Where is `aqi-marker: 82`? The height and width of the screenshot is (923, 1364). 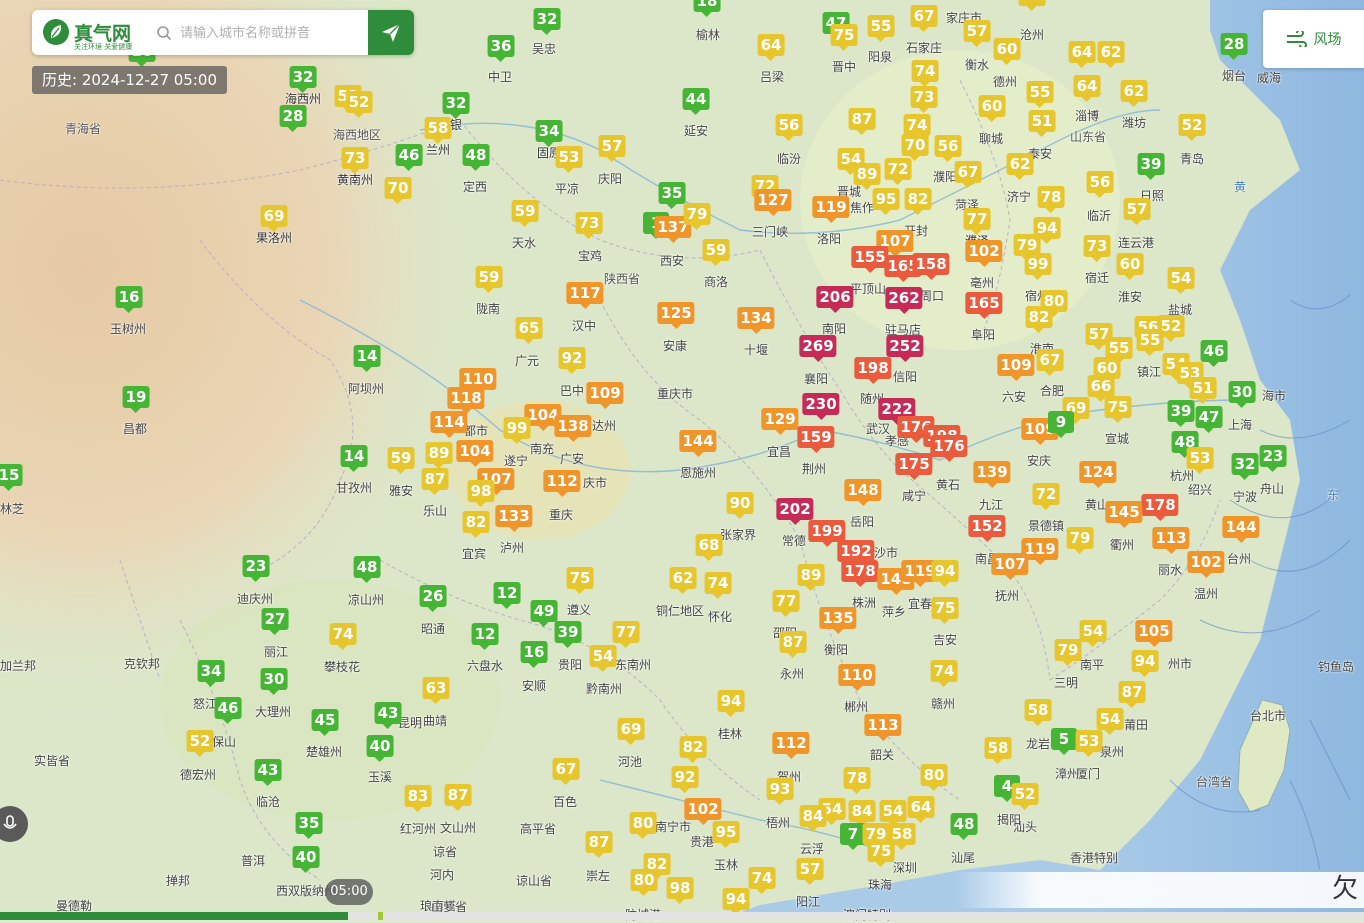
aqi-marker: 82 is located at coordinates (918, 201).